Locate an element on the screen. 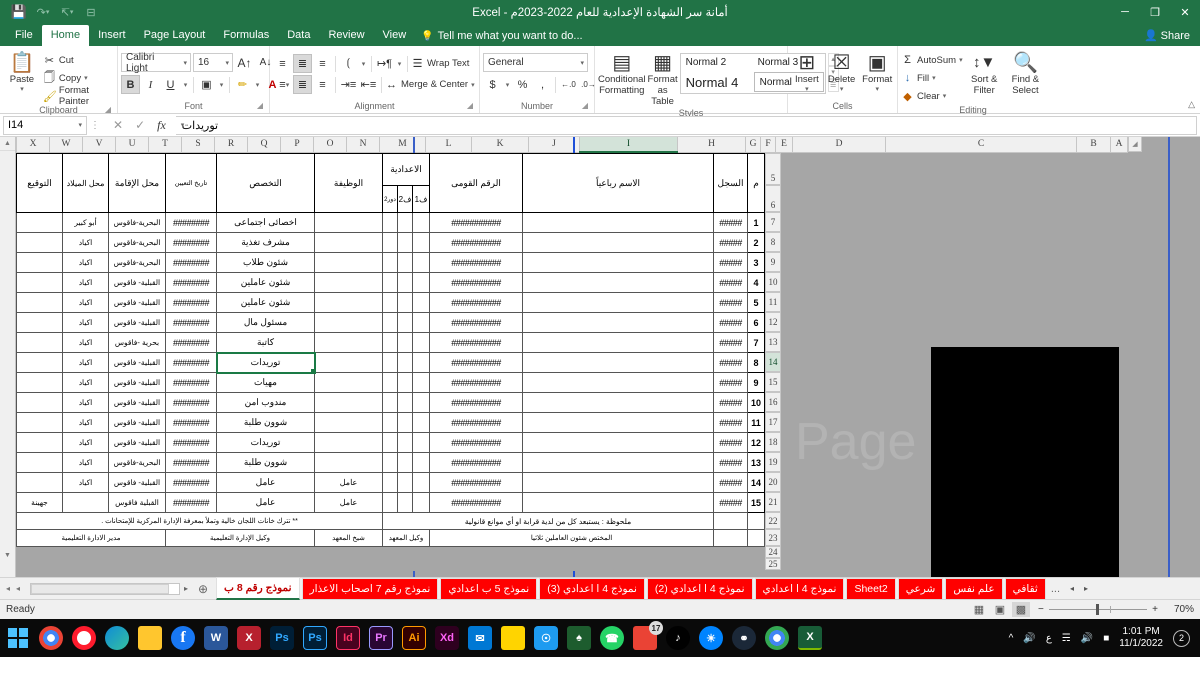  cell-prep-f2 is located at coordinates (405, 442).